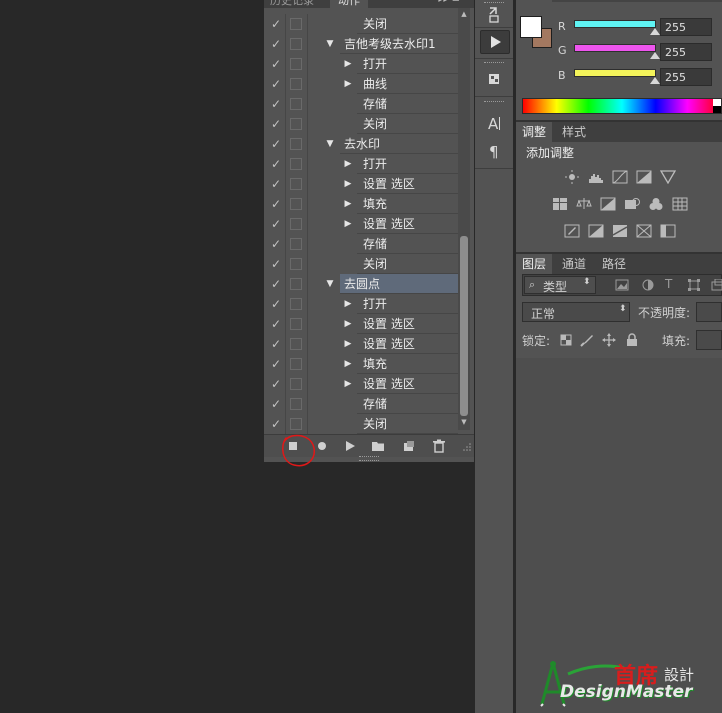  I want to click on lock-position-move-icon, so click(609, 340).